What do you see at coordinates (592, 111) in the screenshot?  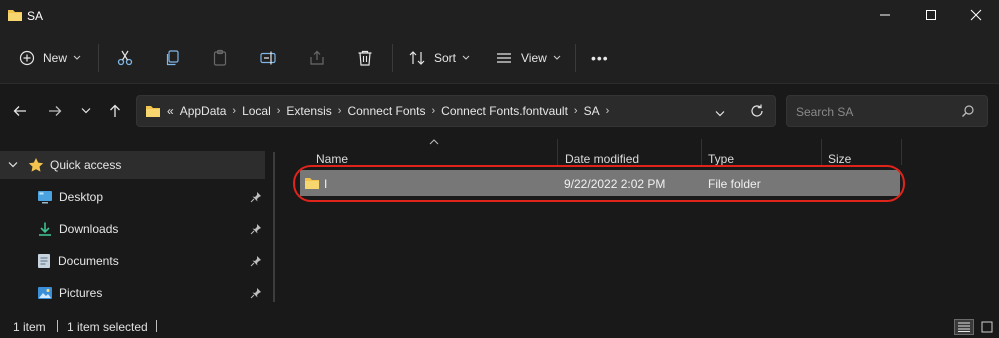 I see `breadcrumb-sa: SA` at bounding box center [592, 111].